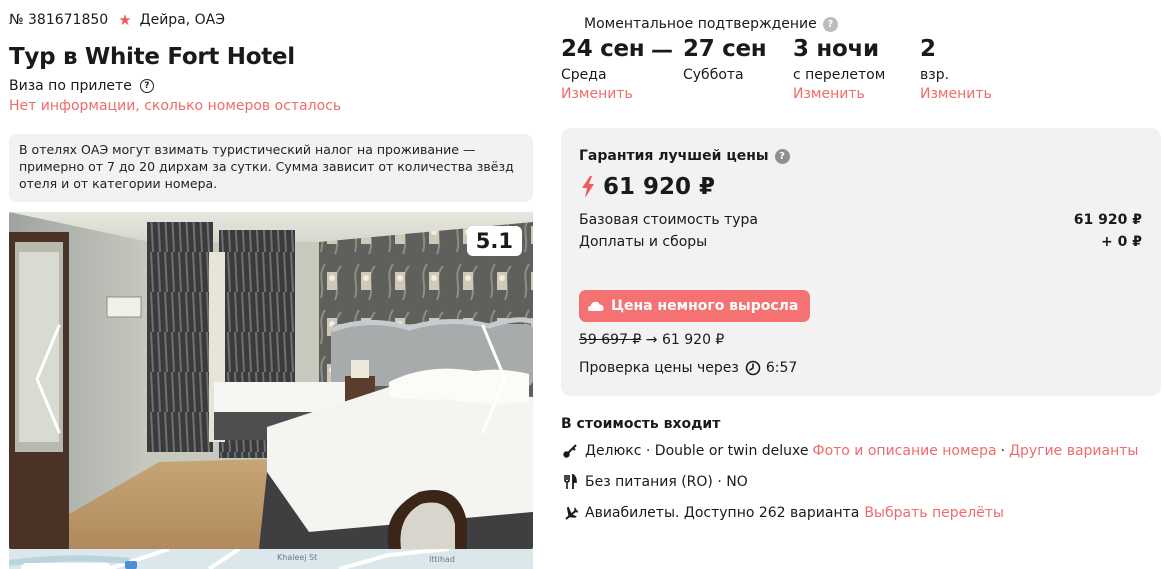  I want to click on total-price: 61 920 ₽, so click(648, 187).